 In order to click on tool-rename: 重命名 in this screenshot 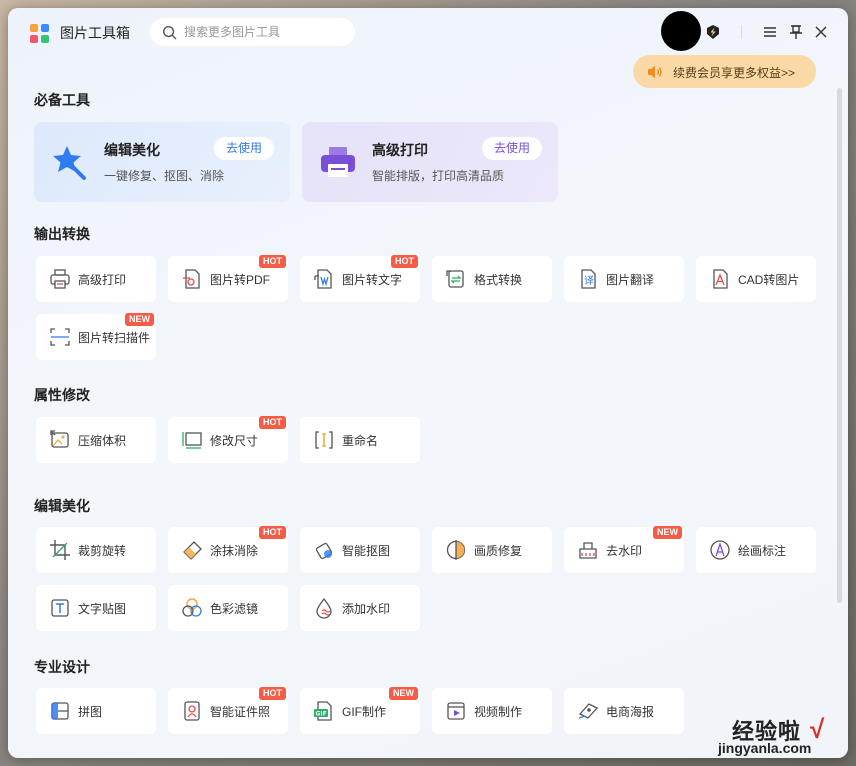, I will do `click(360, 440)`.